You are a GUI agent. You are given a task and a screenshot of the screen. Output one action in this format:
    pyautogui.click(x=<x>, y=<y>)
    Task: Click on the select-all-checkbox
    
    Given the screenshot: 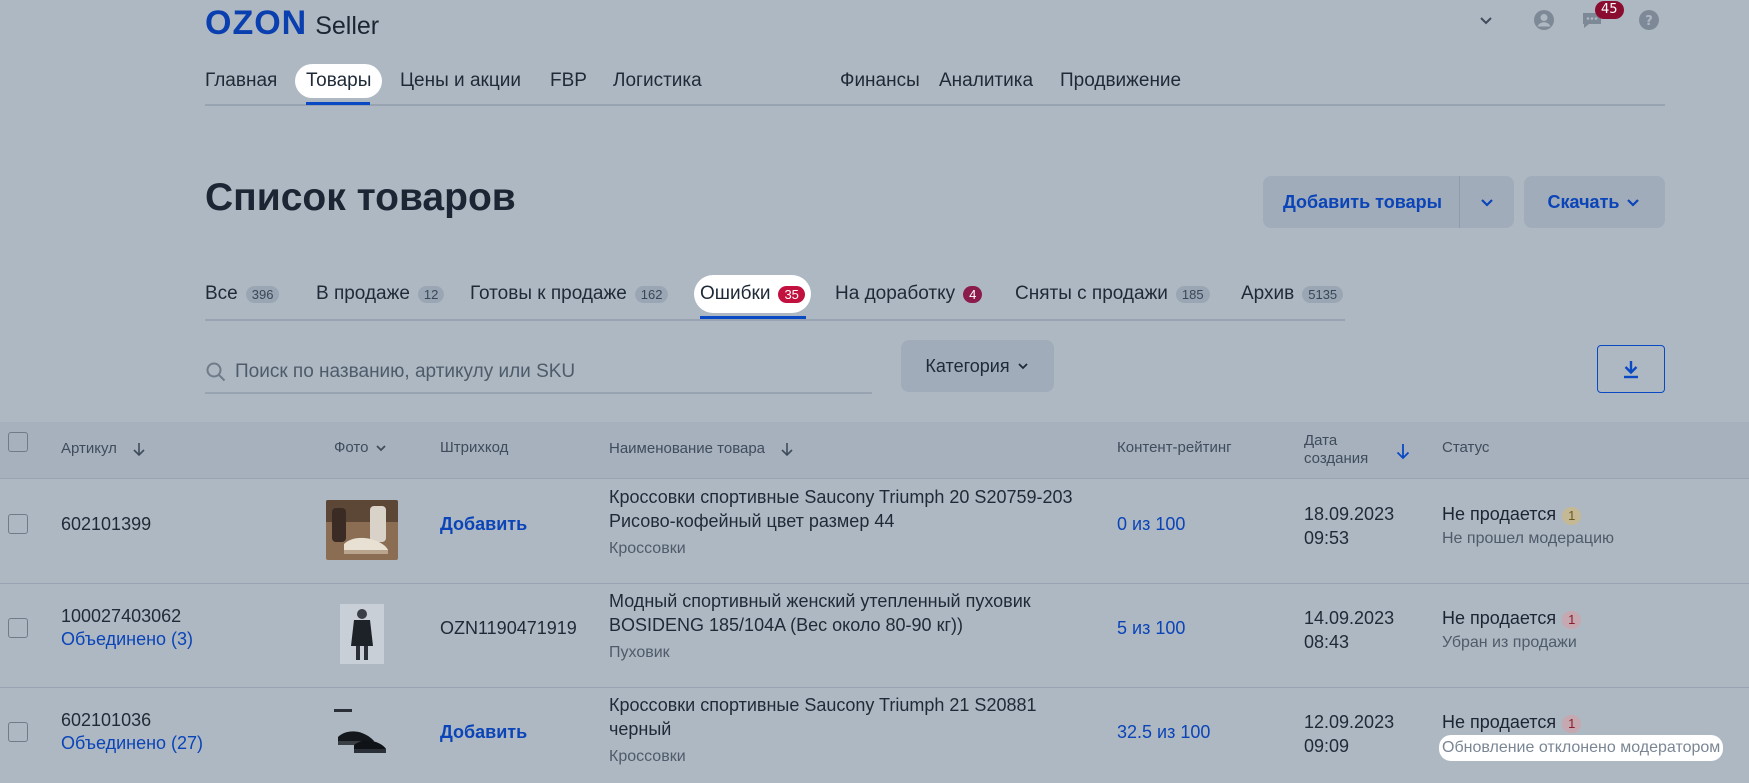 What is the action you would take?
    pyautogui.click(x=18, y=442)
    